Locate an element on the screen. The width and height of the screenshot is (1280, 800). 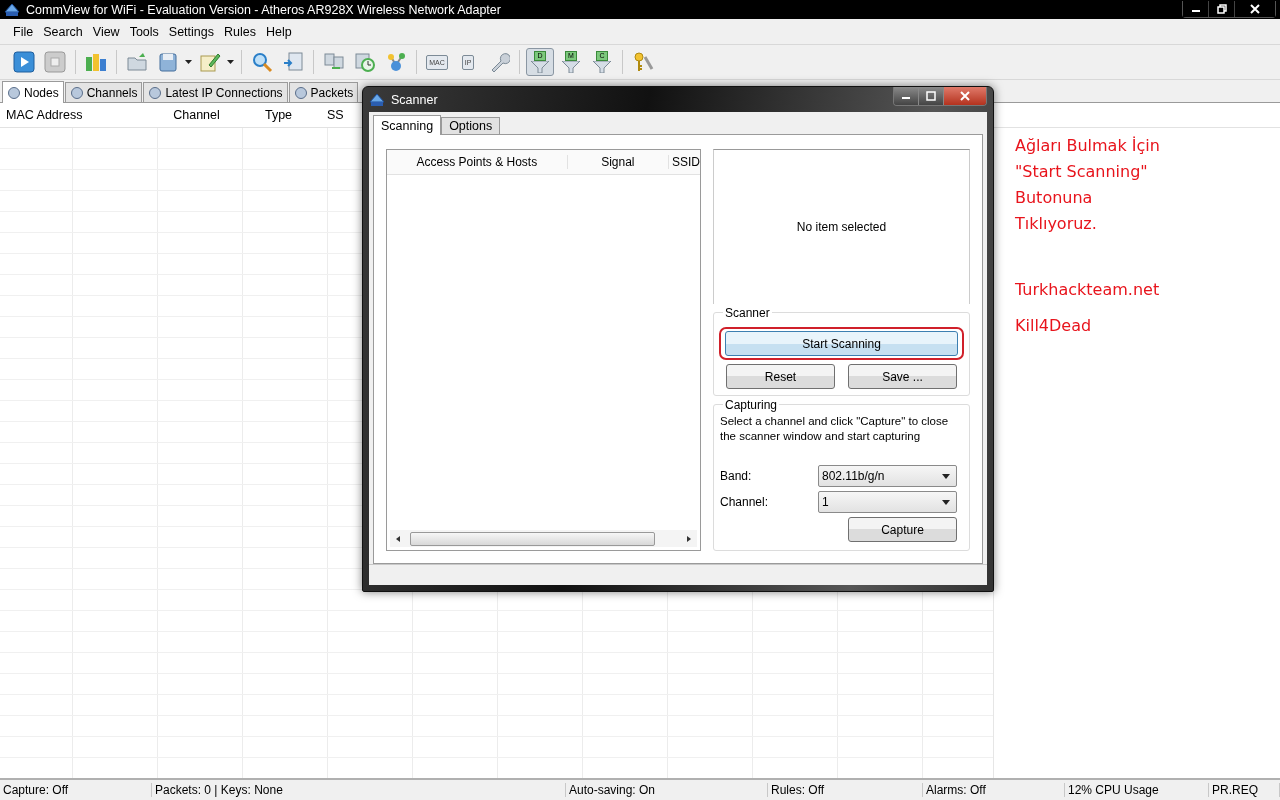
start-scanning-button: Start Scanning is located at coordinates (841, 344).